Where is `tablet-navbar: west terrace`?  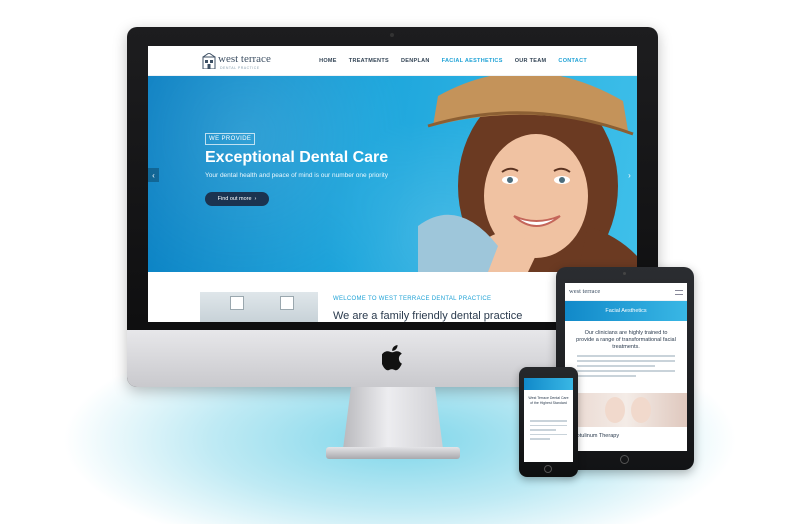
tablet-navbar: west terrace is located at coordinates (626, 292).